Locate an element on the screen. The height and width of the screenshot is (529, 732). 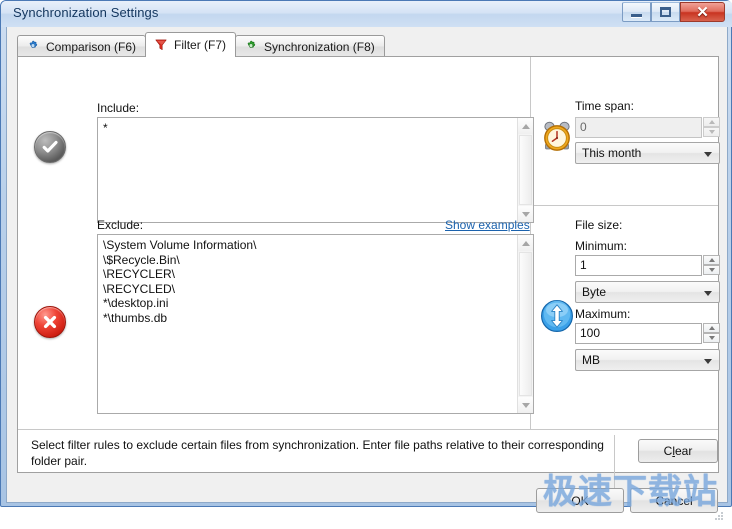
exclude-scroll-down-icon is located at coordinates (525, 405).